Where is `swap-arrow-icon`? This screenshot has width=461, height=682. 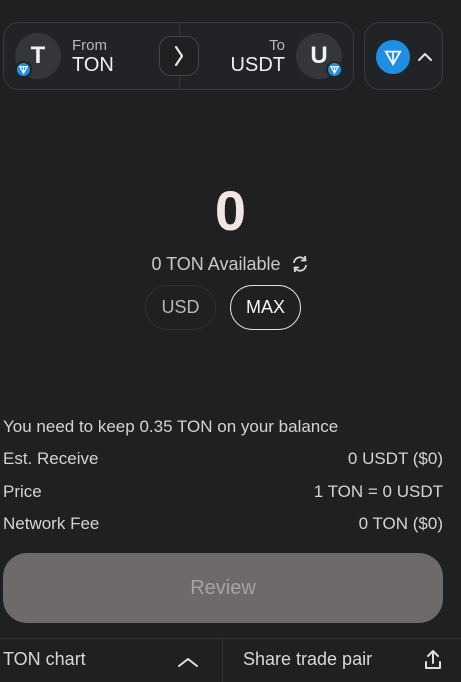
swap-arrow-icon is located at coordinates (179, 56).